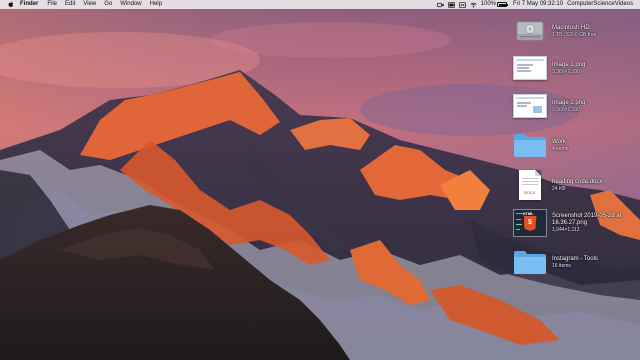 The image size is (640, 360). I want to click on desktop-icon-name: Screenshot 2019-05-28 at 16.36.27.png, so click(587, 219).